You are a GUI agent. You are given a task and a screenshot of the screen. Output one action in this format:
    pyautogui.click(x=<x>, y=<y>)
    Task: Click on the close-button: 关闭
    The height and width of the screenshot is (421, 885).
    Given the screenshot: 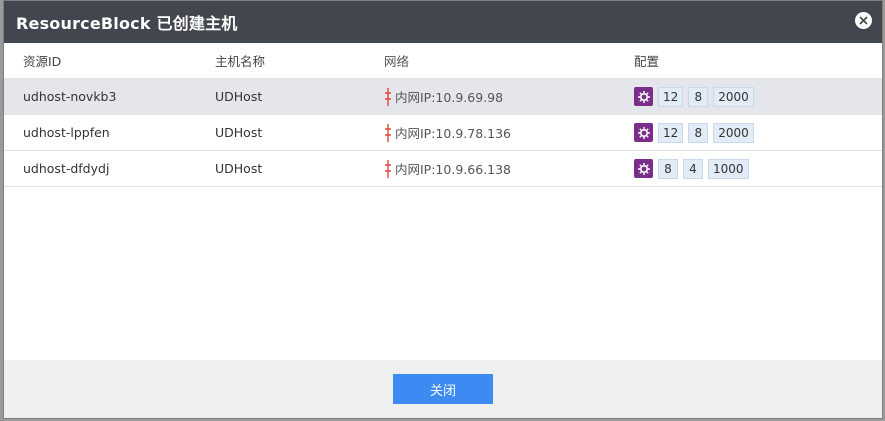 What is the action you would take?
    pyautogui.click(x=443, y=389)
    